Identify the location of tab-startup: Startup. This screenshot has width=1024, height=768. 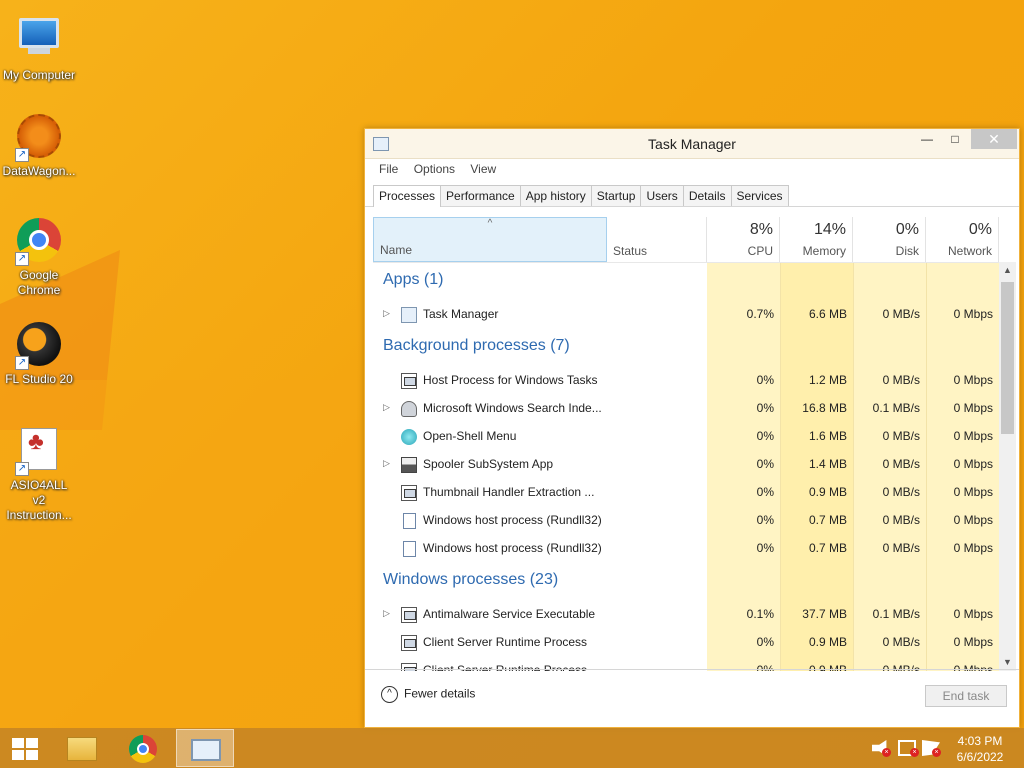
(616, 195).